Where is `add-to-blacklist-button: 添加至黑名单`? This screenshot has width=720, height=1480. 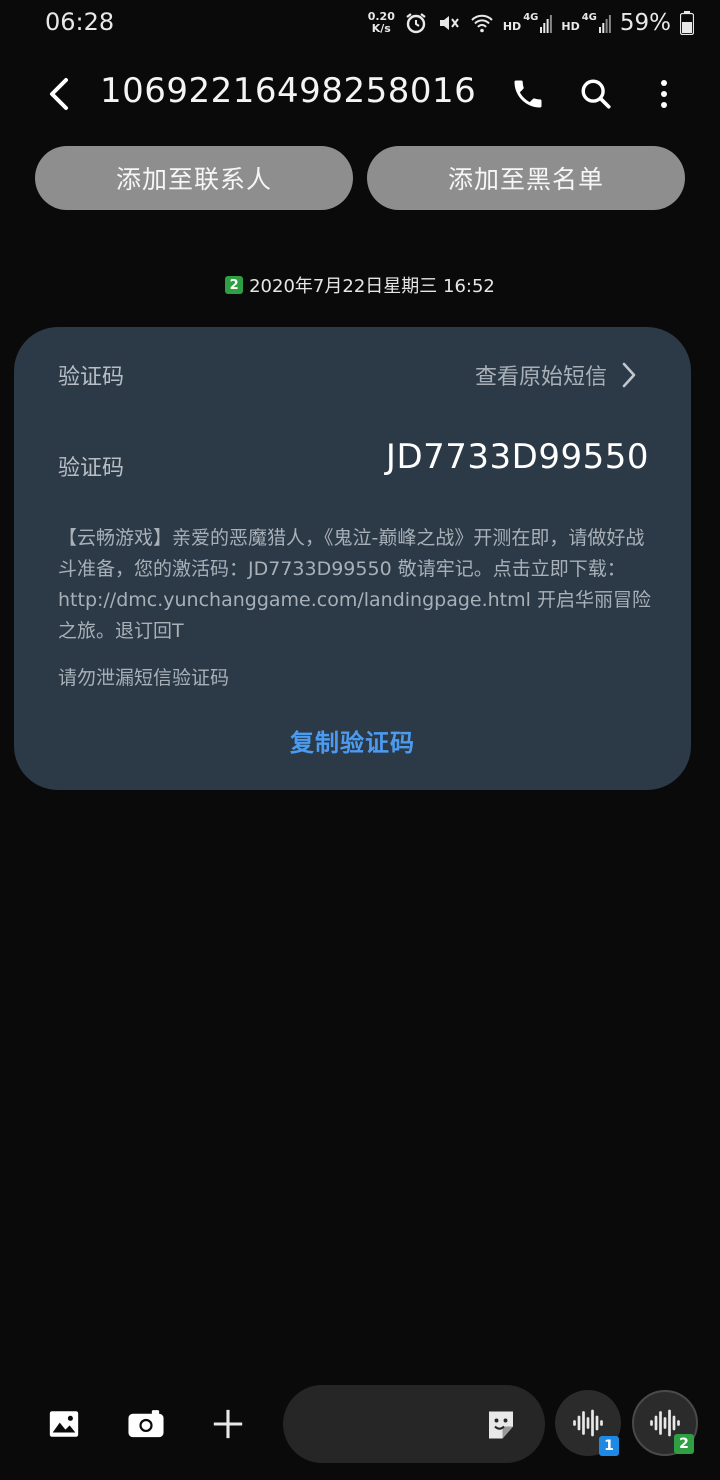 add-to-blacklist-button: 添加至黑名单 is located at coordinates (526, 178).